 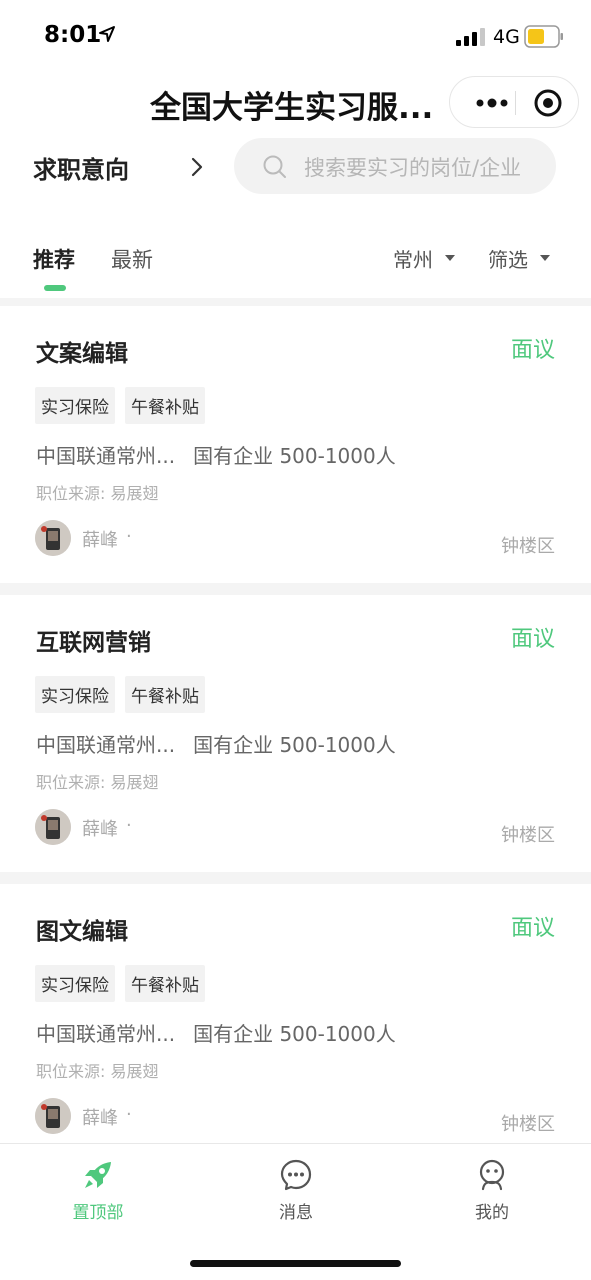 What do you see at coordinates (492, 1213) in the screenshot?
I see `nav-label: 我的` at bounding box center [492, 1213].